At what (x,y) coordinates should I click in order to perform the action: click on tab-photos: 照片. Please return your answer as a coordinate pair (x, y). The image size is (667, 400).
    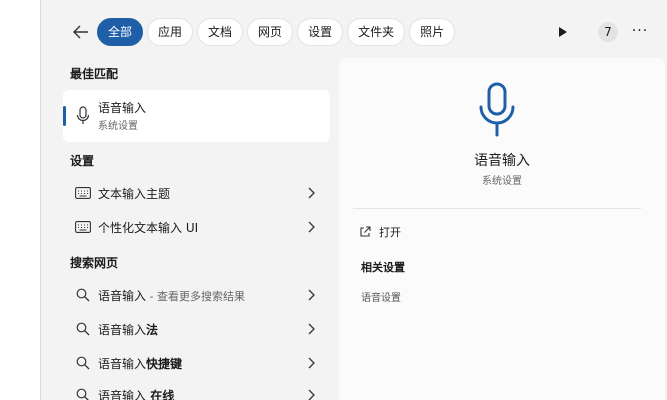
    Looking at the image, I should click on (432, 32).